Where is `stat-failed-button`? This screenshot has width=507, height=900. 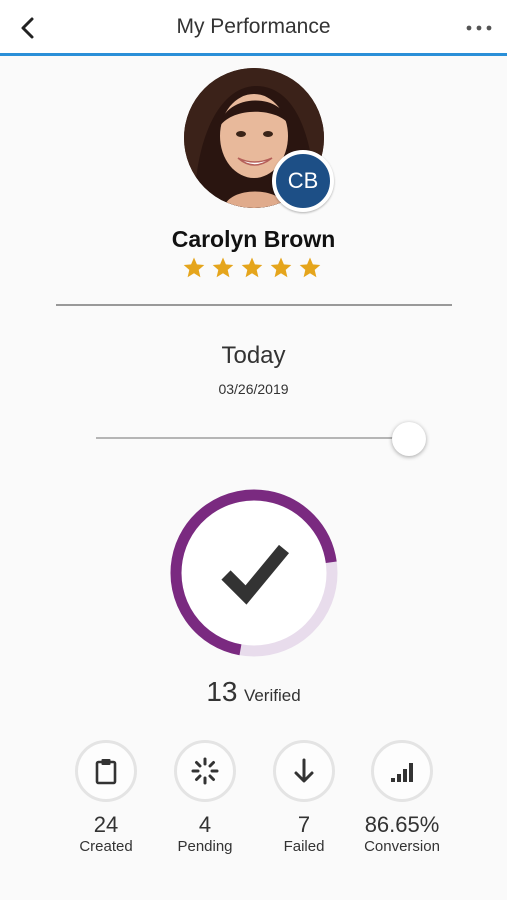 stat-failed-button is located at coordinates (304, 771).